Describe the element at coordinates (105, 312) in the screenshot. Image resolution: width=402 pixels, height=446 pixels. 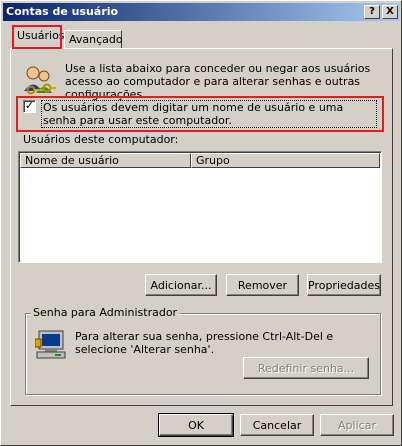
I see `admin-password-group-label: Senha para Administrador` at that location.